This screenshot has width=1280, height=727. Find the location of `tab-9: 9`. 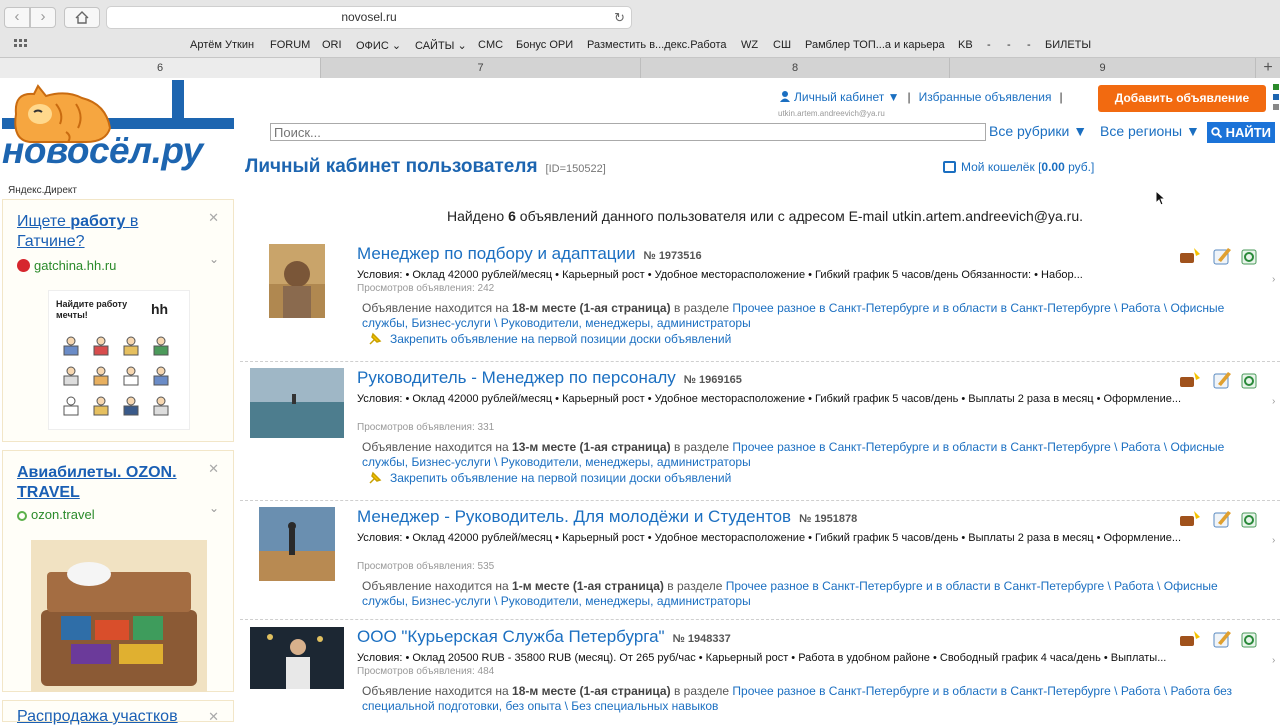

tab-9: 9 is located at coordinates (1103, 68).